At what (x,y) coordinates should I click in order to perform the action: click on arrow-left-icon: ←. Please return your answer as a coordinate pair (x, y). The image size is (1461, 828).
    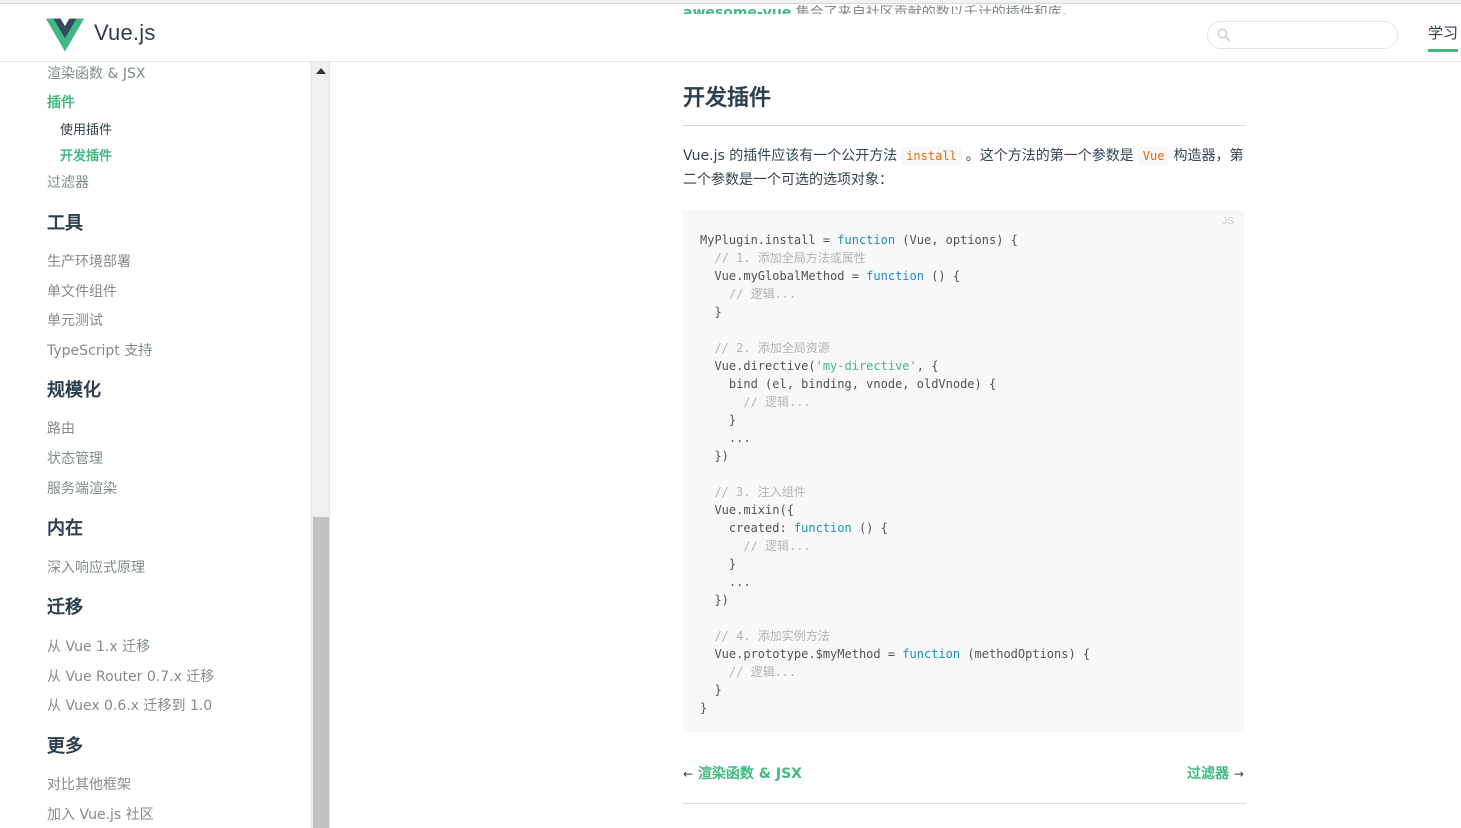
    Looking at the image, I should click on (688, 774).